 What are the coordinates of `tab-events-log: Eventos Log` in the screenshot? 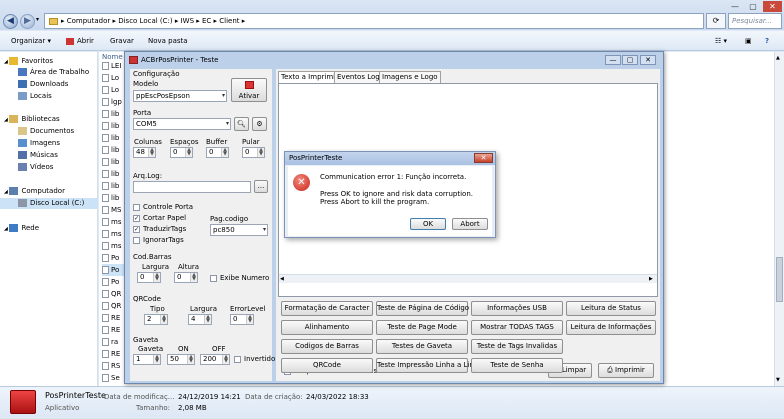 It's located at (358, 77).